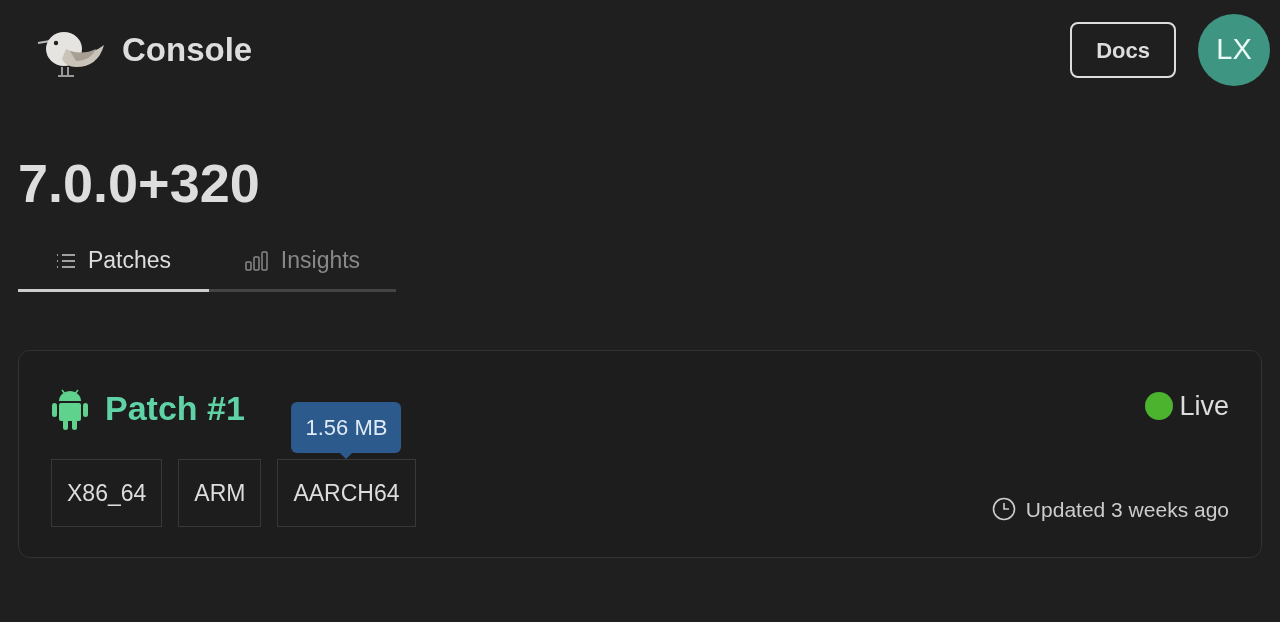 Image resolution: width=1280 pixels, height=622 pixels. What do you see at coordinates (139, 183) in the screenshot?
I see `version-title: 7.0.0+320` at bounding box center [139, 183].